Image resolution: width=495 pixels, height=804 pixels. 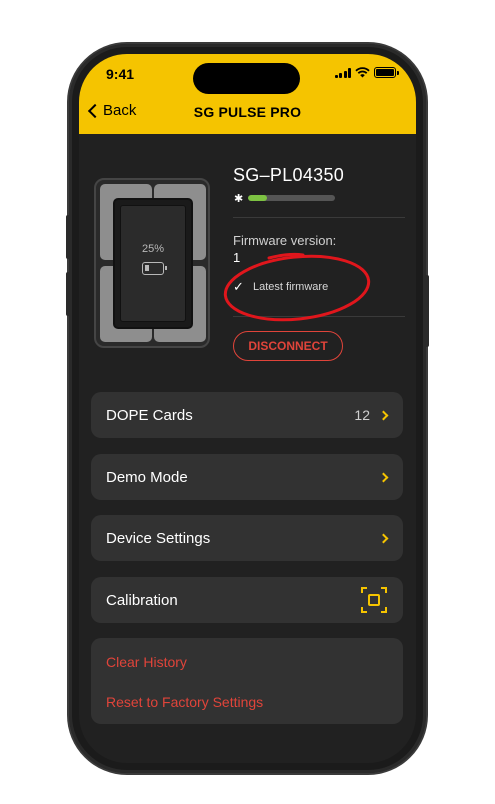 What do you see at coordinates (68, 237) in the screenshot?
I see `volume-up-button` at bounding box center [68, 237].